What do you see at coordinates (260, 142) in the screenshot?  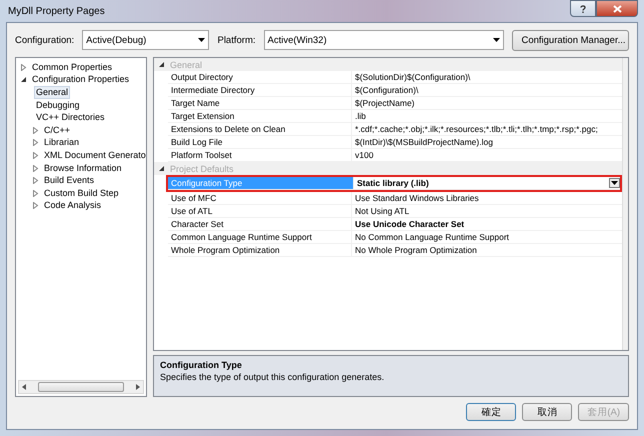 I see `property-name: Build Log File` at bounding box center [260, 142].